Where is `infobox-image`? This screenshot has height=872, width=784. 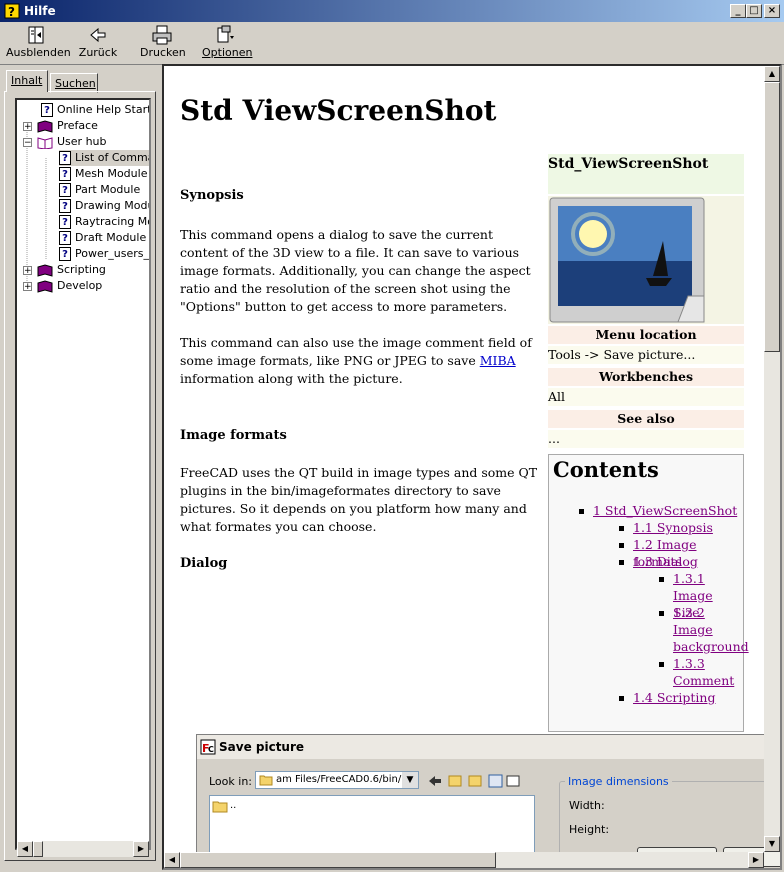
infobox-image is located at coordinates (646, 260).